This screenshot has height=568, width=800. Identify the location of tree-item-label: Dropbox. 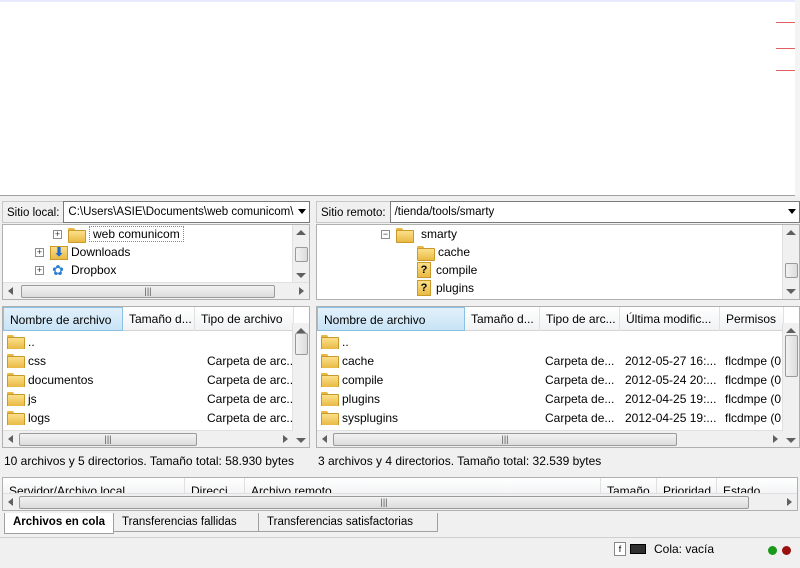
(94, 270).